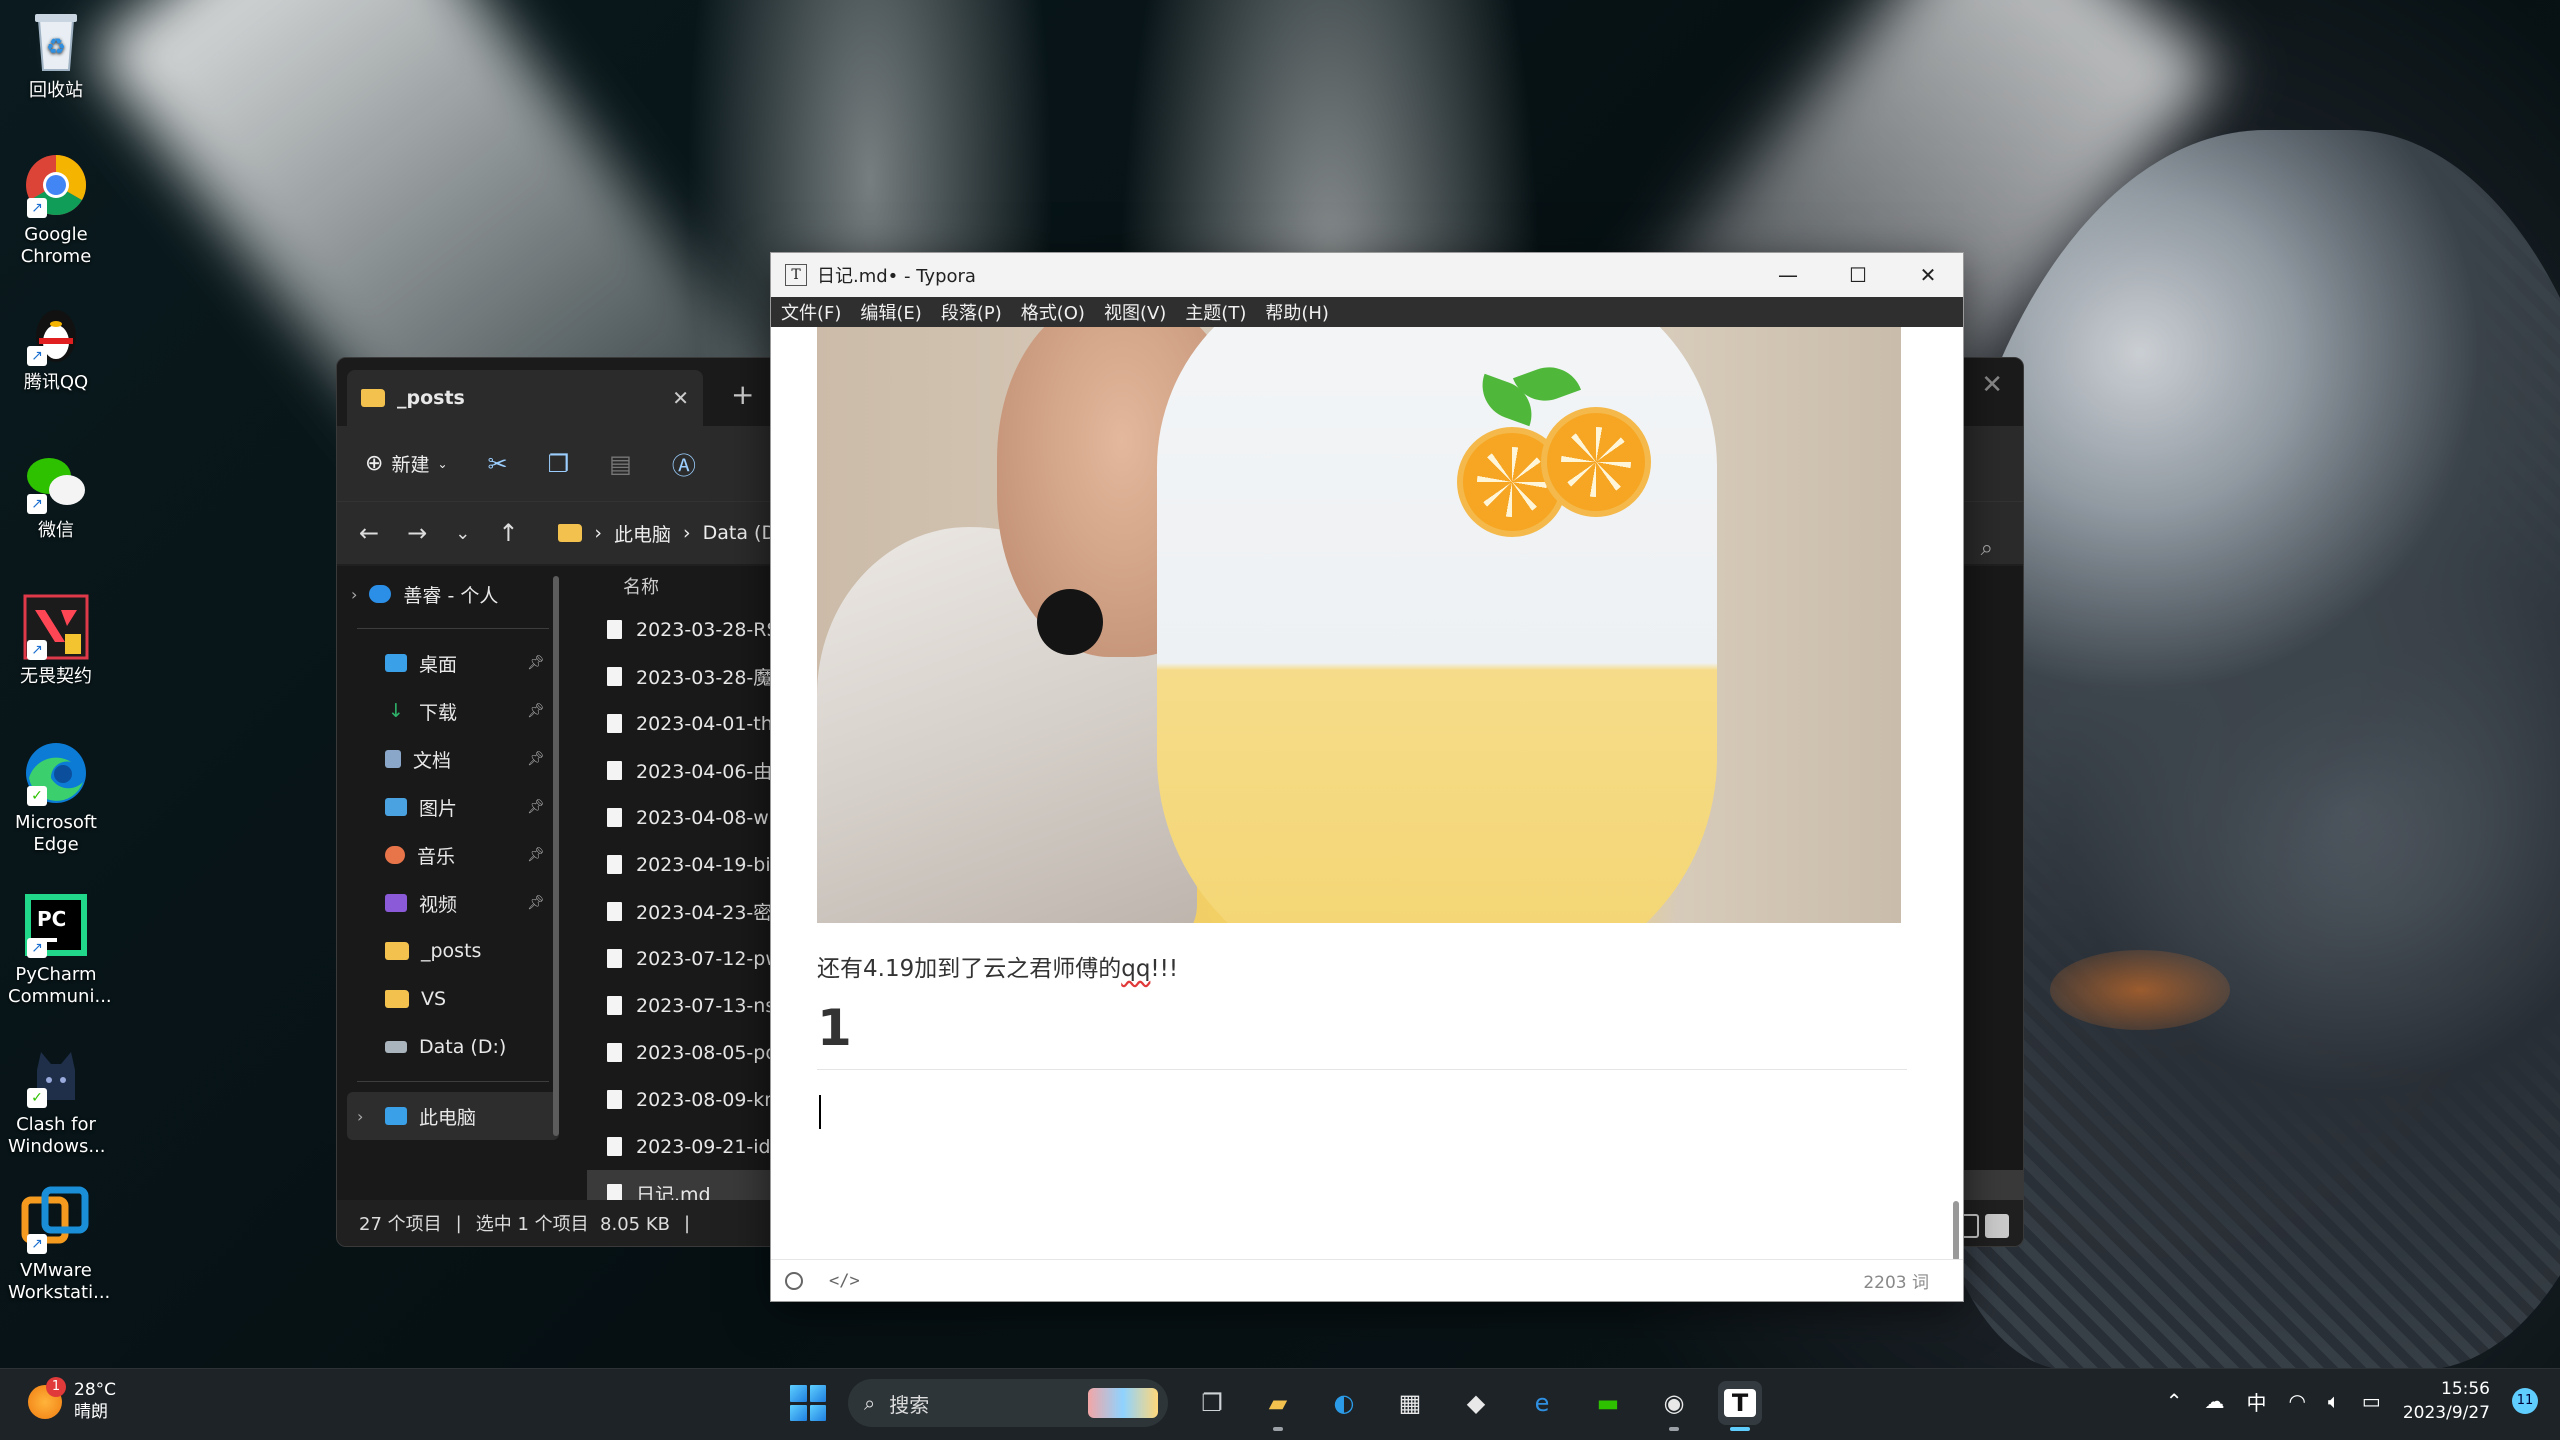 Image resolution: width=2560 pixels, height=1440 pixels. I want to click on chrome-taskbar-button: ◉, so click(1674, 1406).